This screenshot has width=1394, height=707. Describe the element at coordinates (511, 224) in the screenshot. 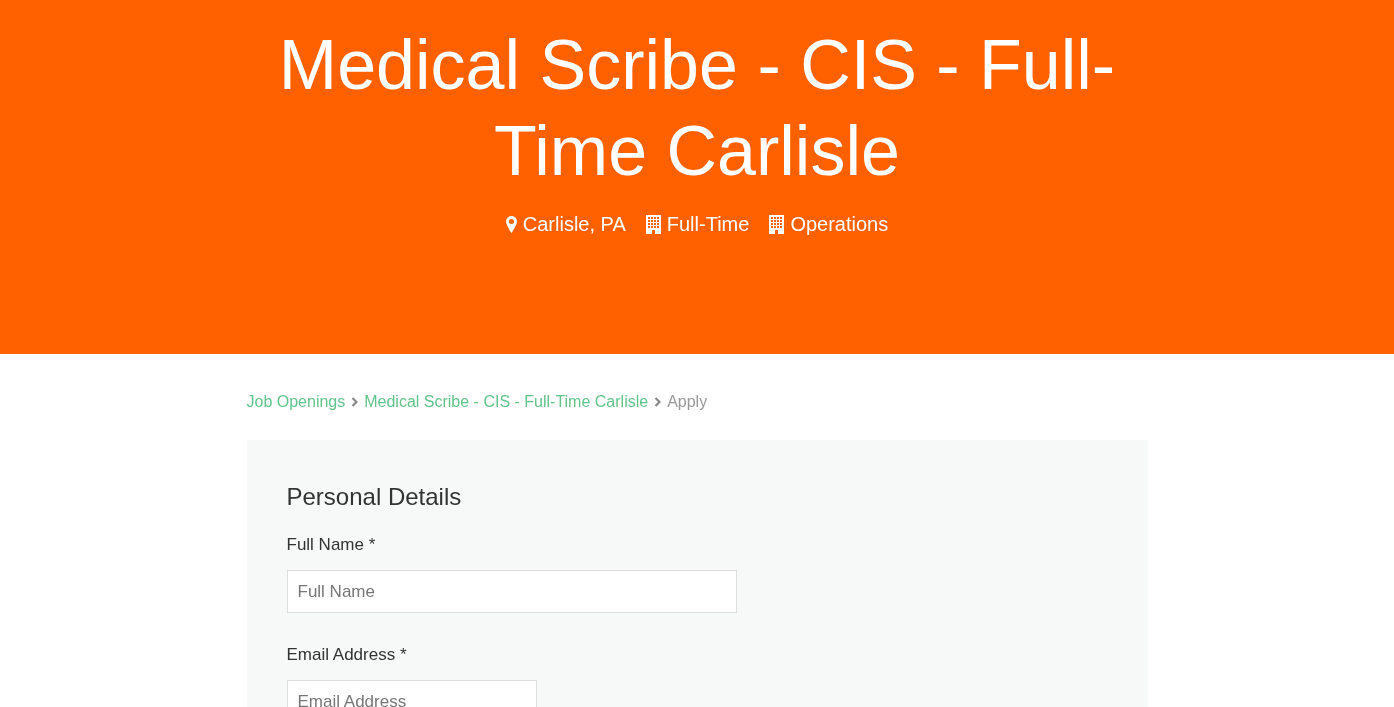

I see `map-pin-icon` at that location.